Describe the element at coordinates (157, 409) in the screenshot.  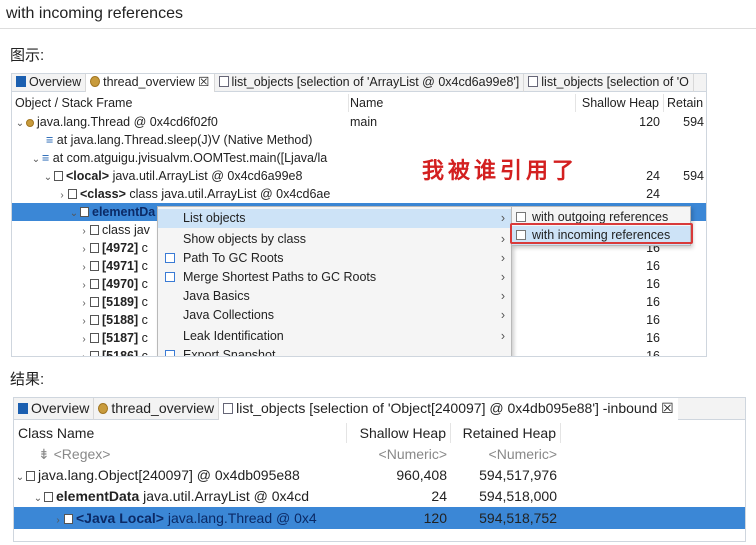
I see `tab-thread-overview: thread_overview` at that location.